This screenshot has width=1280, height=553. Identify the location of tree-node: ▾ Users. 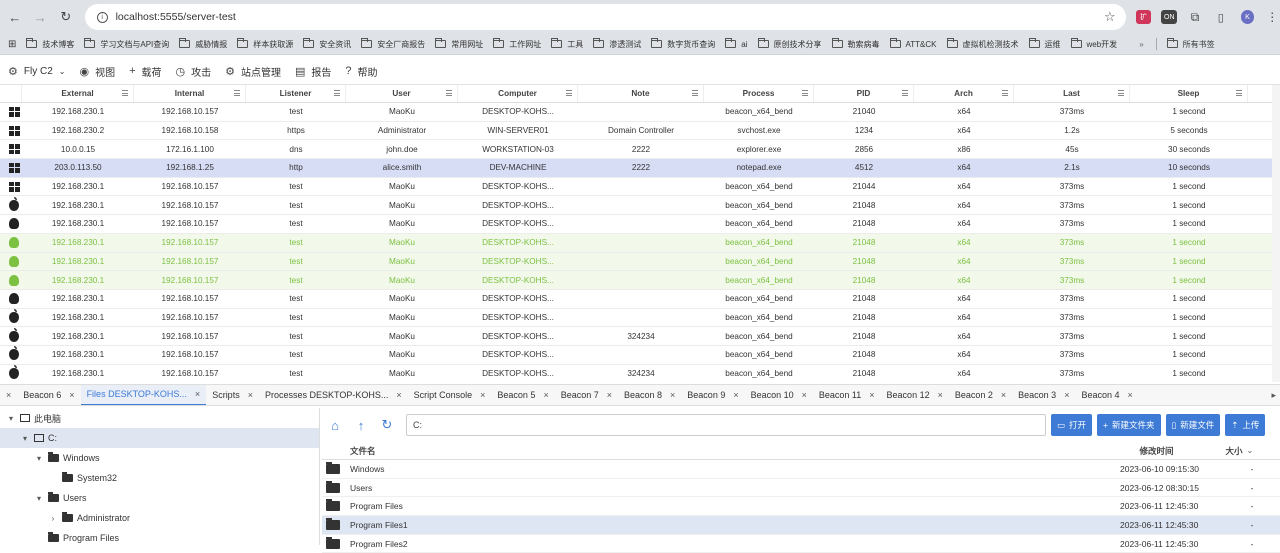
(159, 498).